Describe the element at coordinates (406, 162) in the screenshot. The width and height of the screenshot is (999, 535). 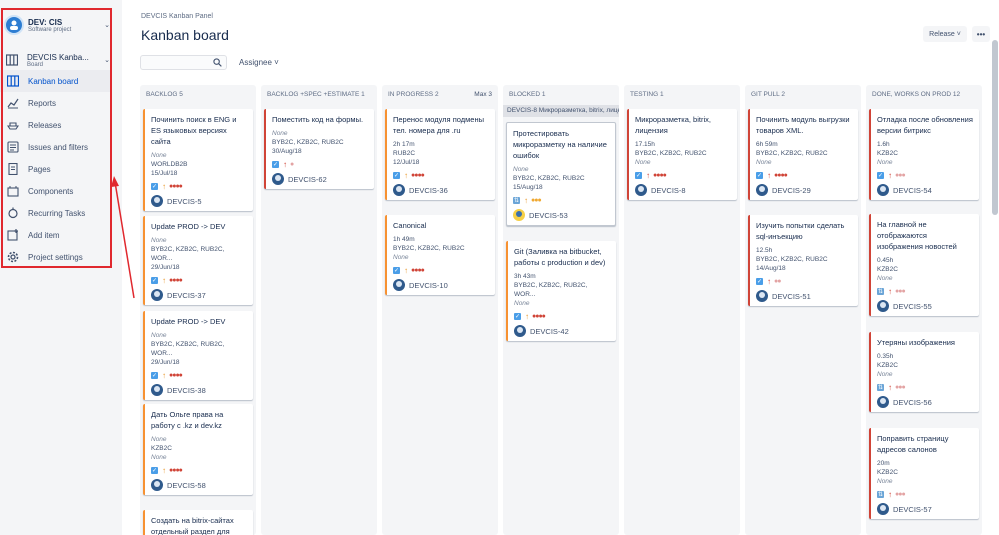
I see `card-meta: 12/Jul/18` at that location.